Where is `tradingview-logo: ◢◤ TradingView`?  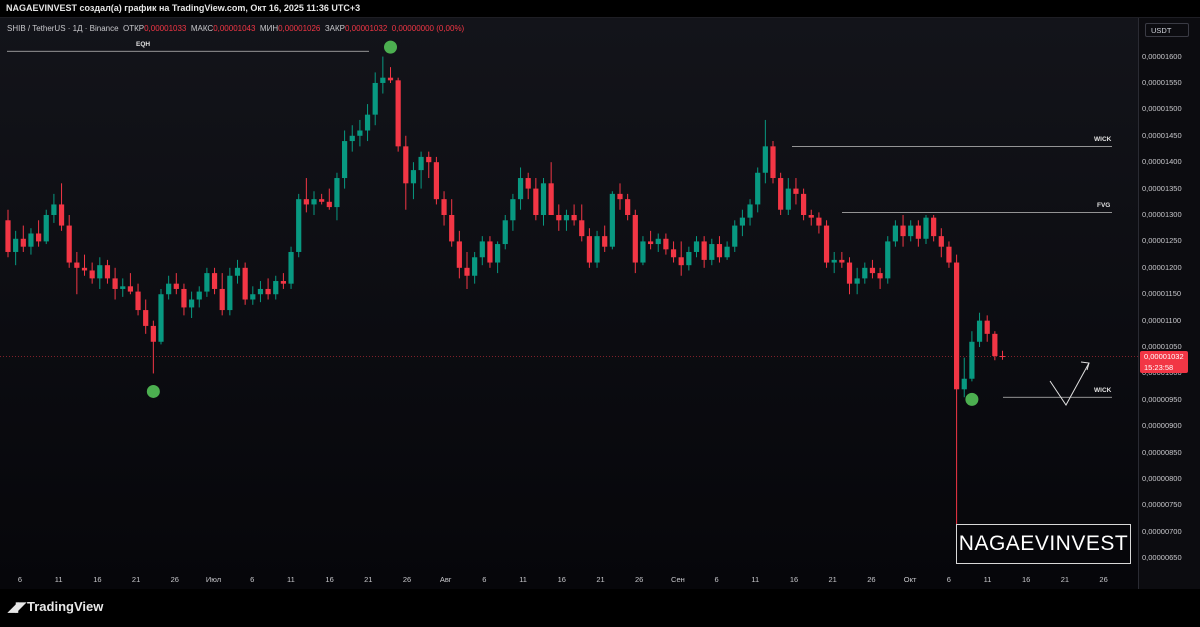
tradingview-logo: ◢◤ TradingView is located at coordinates (55, 607).